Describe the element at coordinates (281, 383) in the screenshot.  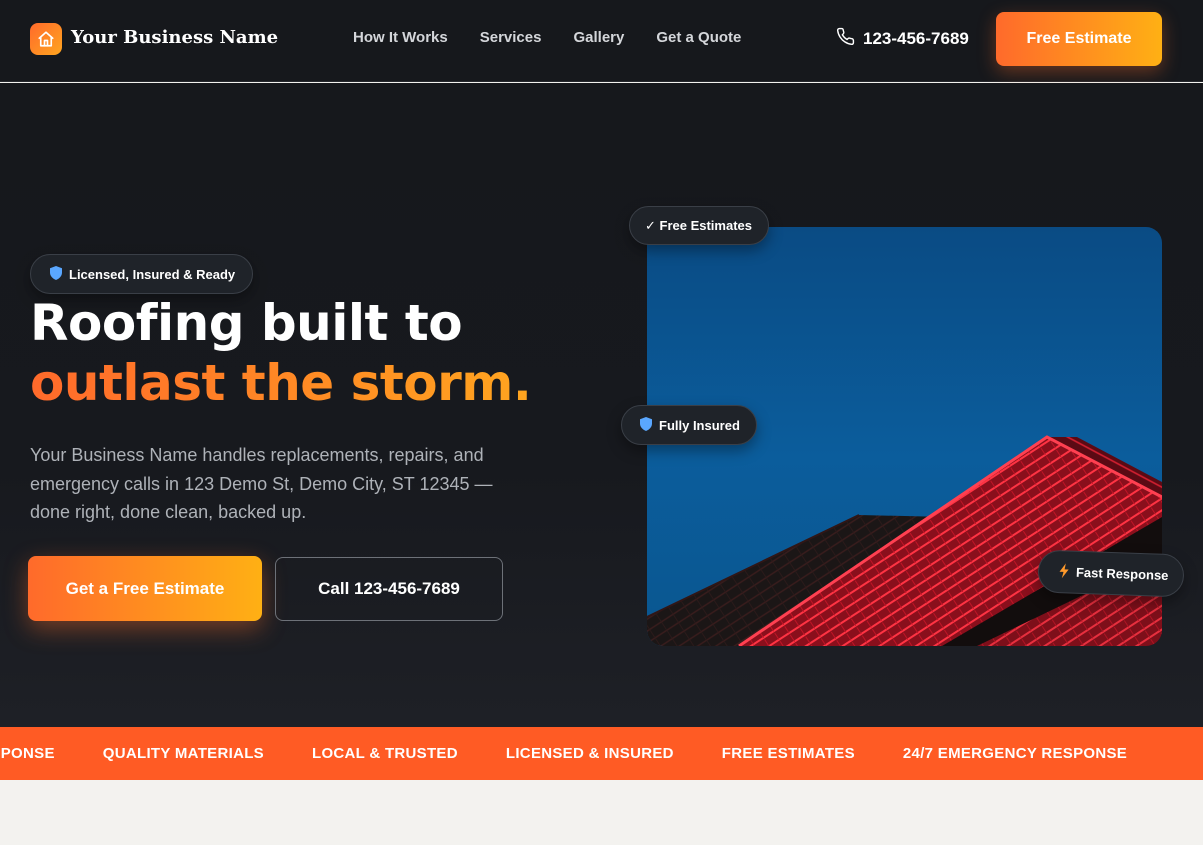
I see `headline-line-2: outlast the storm.` at that location.